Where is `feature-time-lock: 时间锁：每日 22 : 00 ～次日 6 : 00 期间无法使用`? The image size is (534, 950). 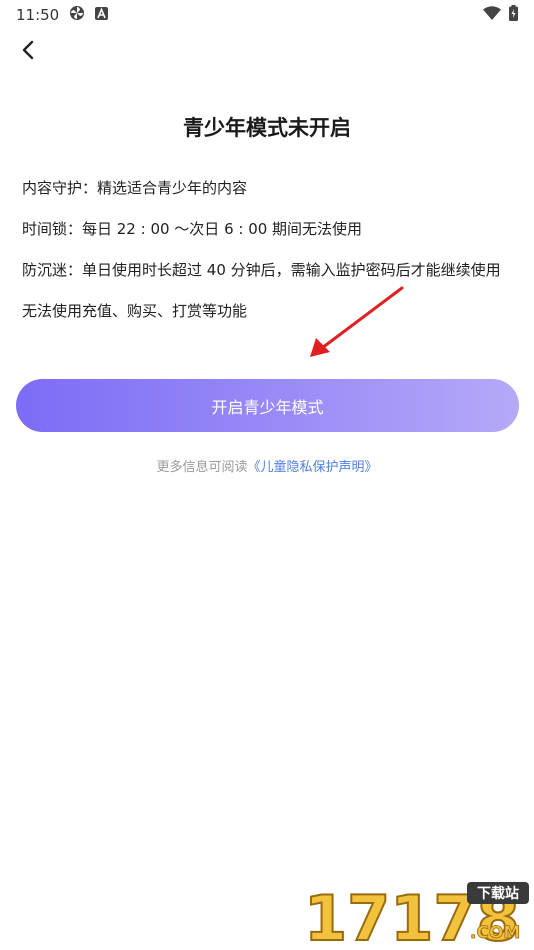
feature-time-lock: 时间锁：每日 22 : 00 ～次日 6 : 00 期间无法使用 is located at coordinates (192, 229).